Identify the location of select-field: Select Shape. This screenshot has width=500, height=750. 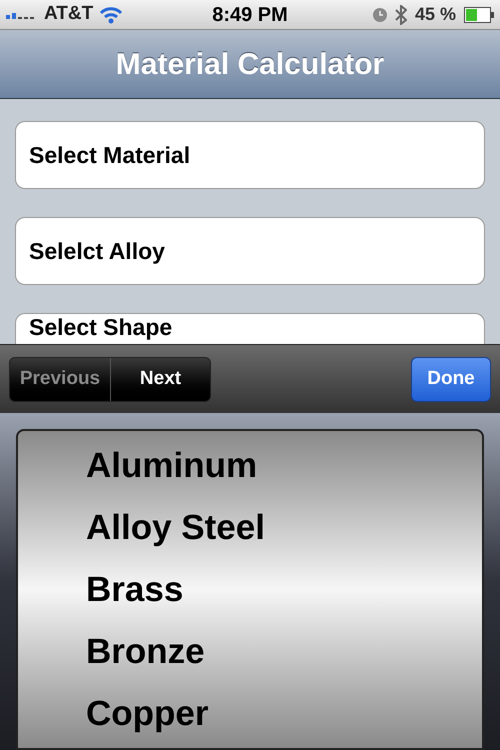
(250, 328).